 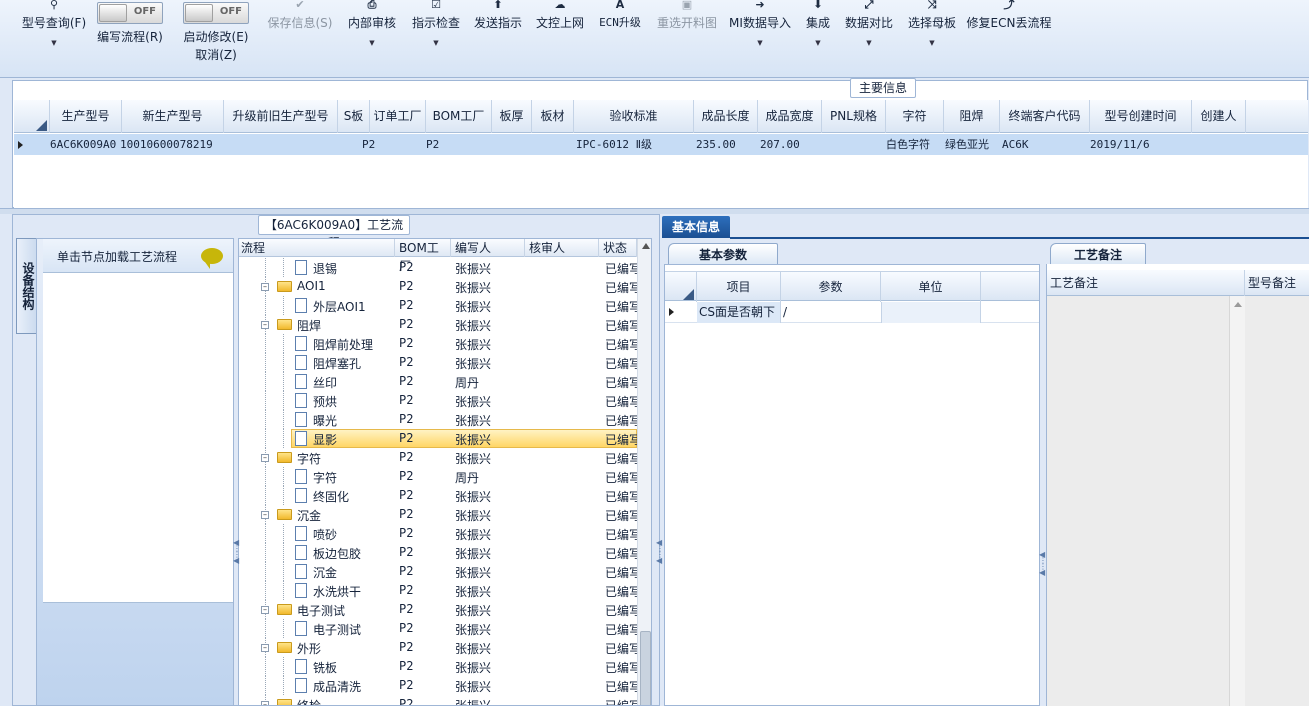 What do you see at coordinates (398, 116) in the screenshot?
I see `col-order-factory: 订单工厂` at bounding box center [398, 116].